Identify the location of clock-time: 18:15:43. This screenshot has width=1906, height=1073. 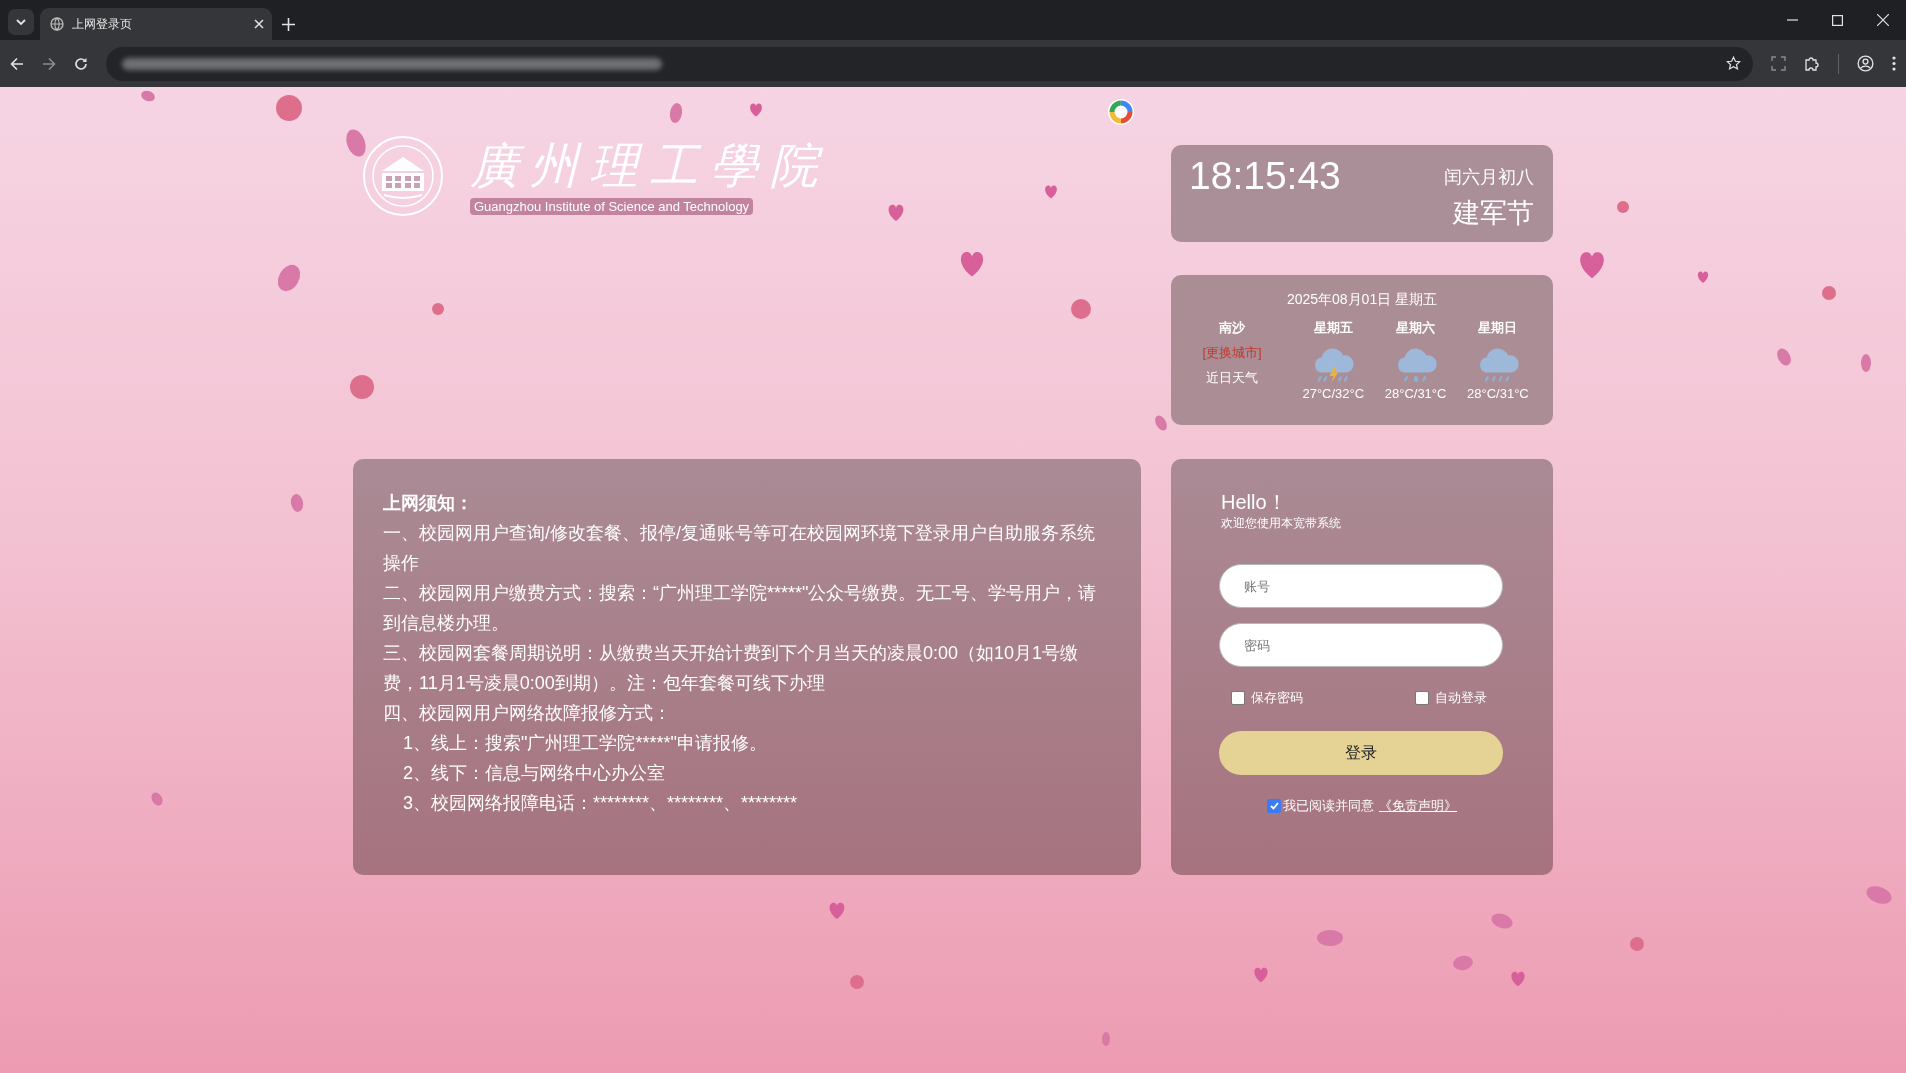
(1265, 176).